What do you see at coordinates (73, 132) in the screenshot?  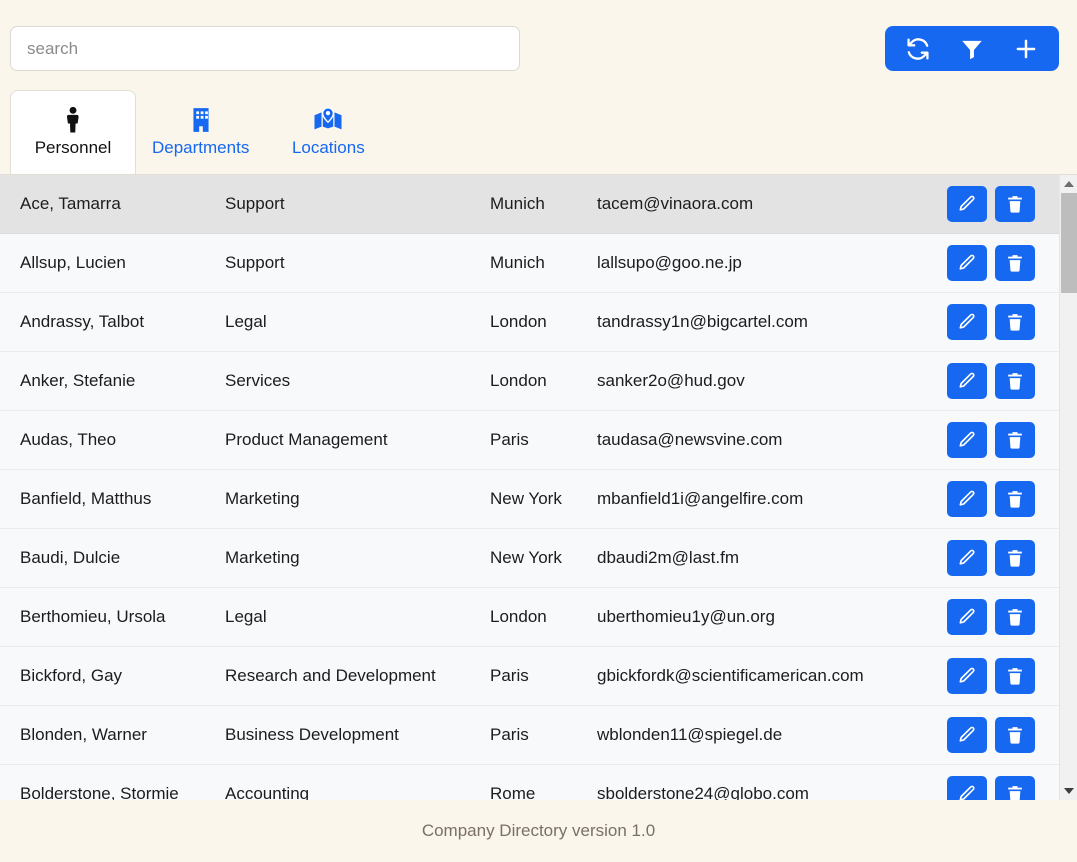 I see `tab-personnel: Personnel` at bounding box center [73, 132].